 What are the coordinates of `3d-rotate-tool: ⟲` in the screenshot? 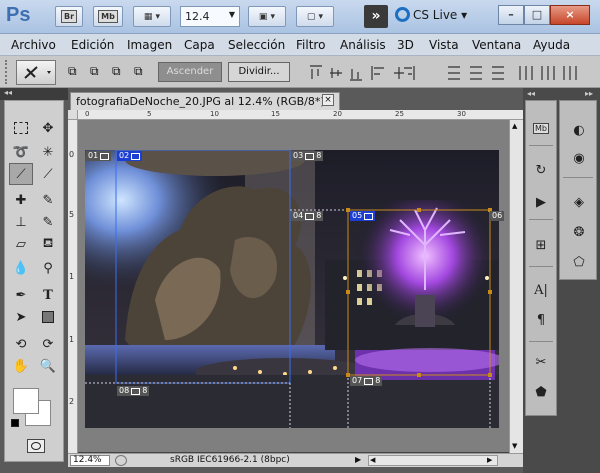 It's located at (21, 344).